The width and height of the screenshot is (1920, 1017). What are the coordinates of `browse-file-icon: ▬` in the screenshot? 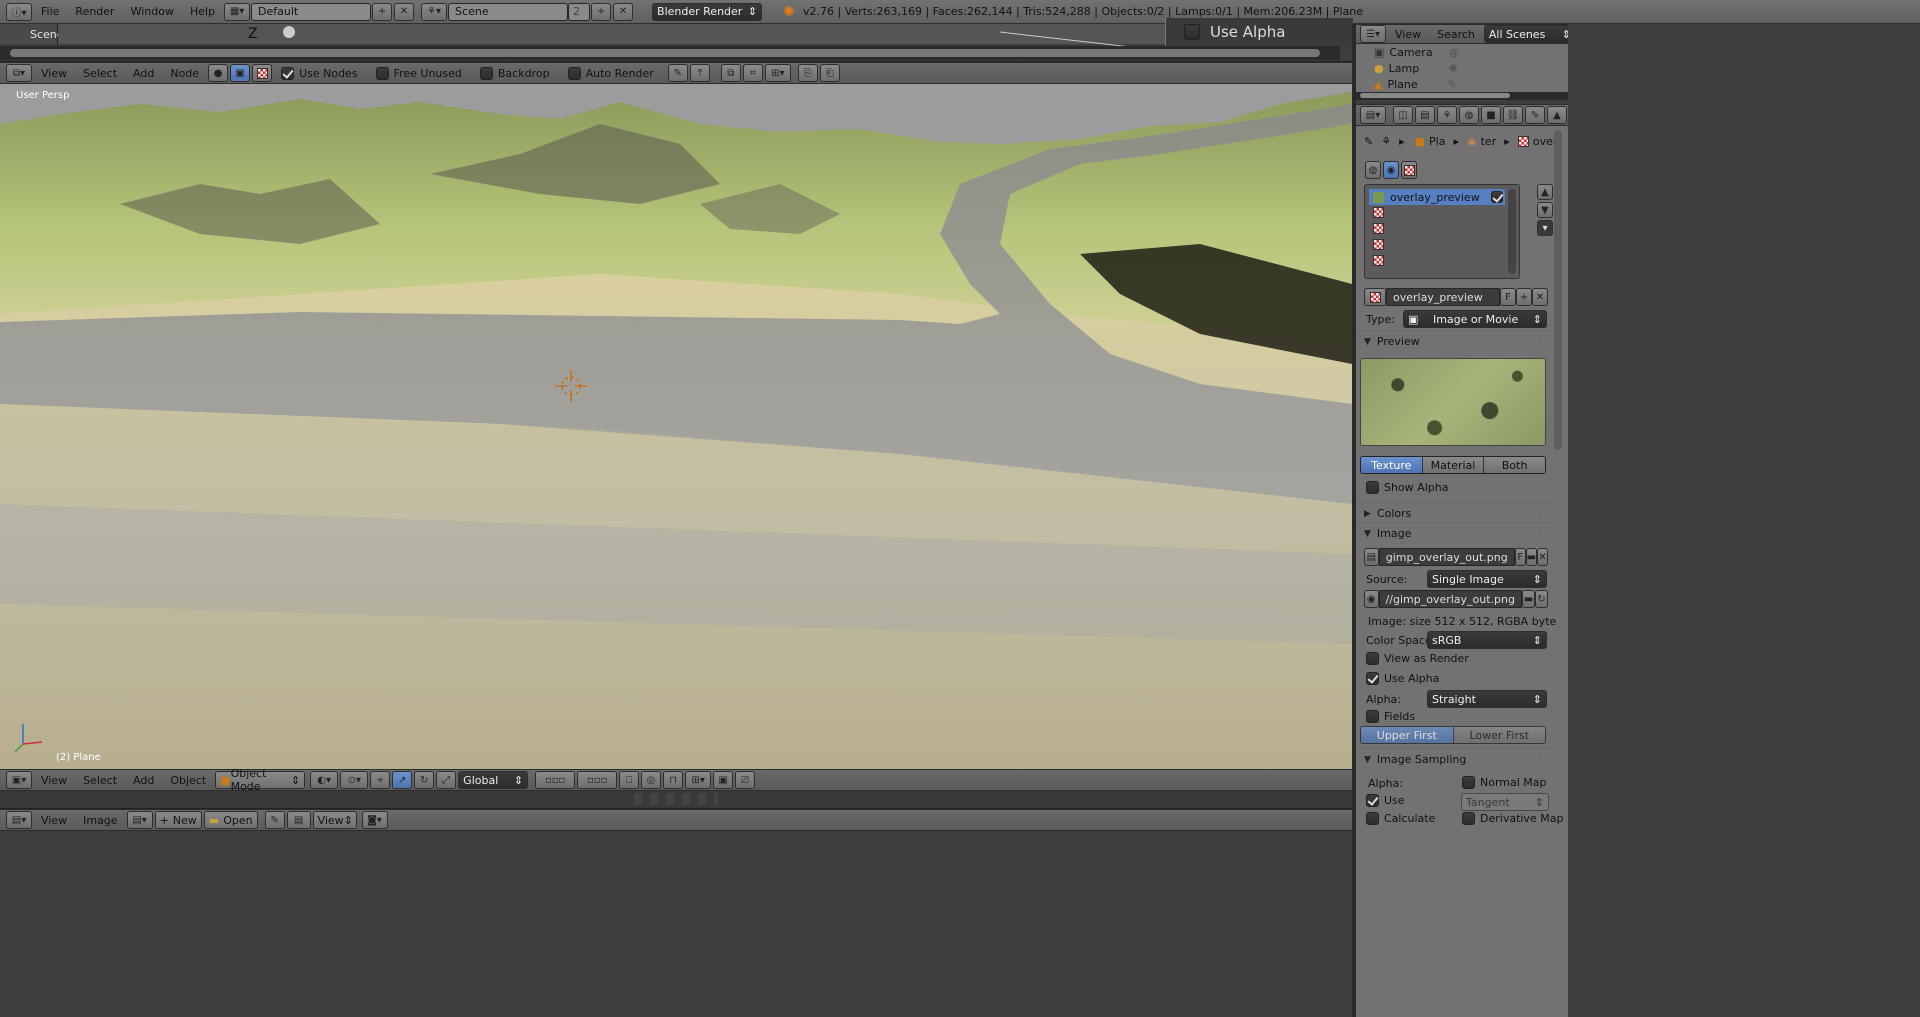 It's located at (1528, 599).